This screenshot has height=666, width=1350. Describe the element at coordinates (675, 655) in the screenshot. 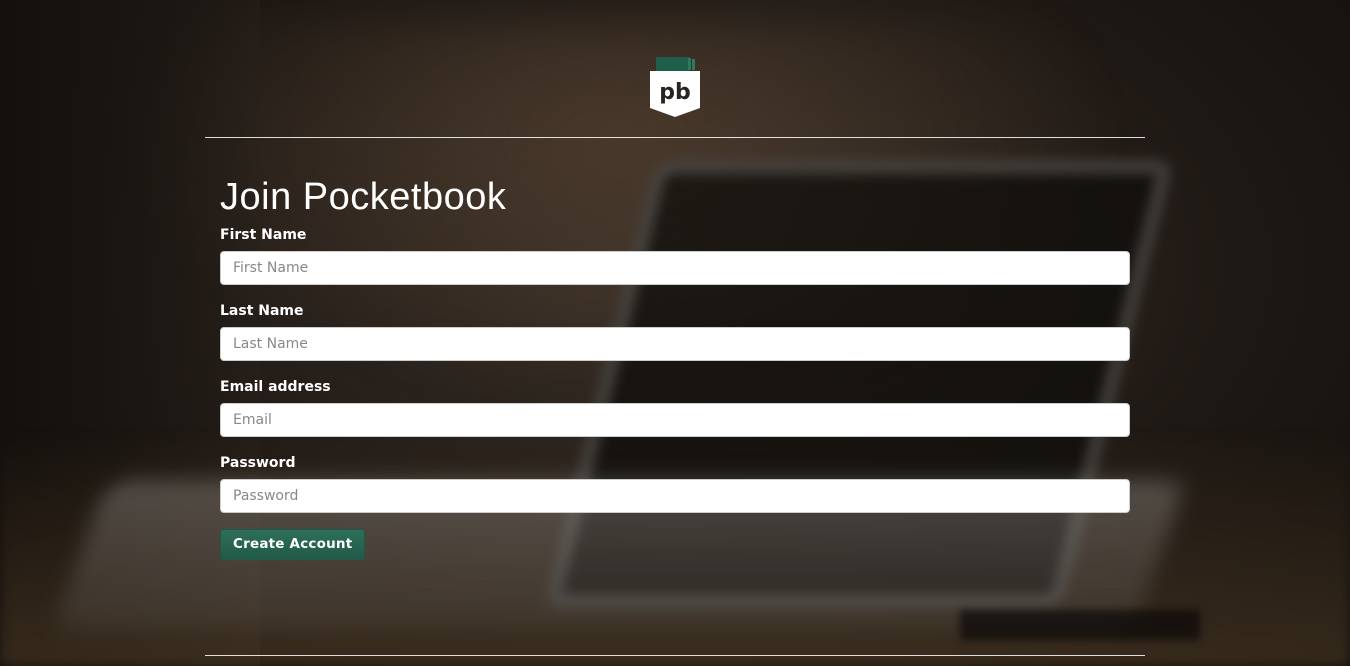

I see `bottom-divider` at that location.